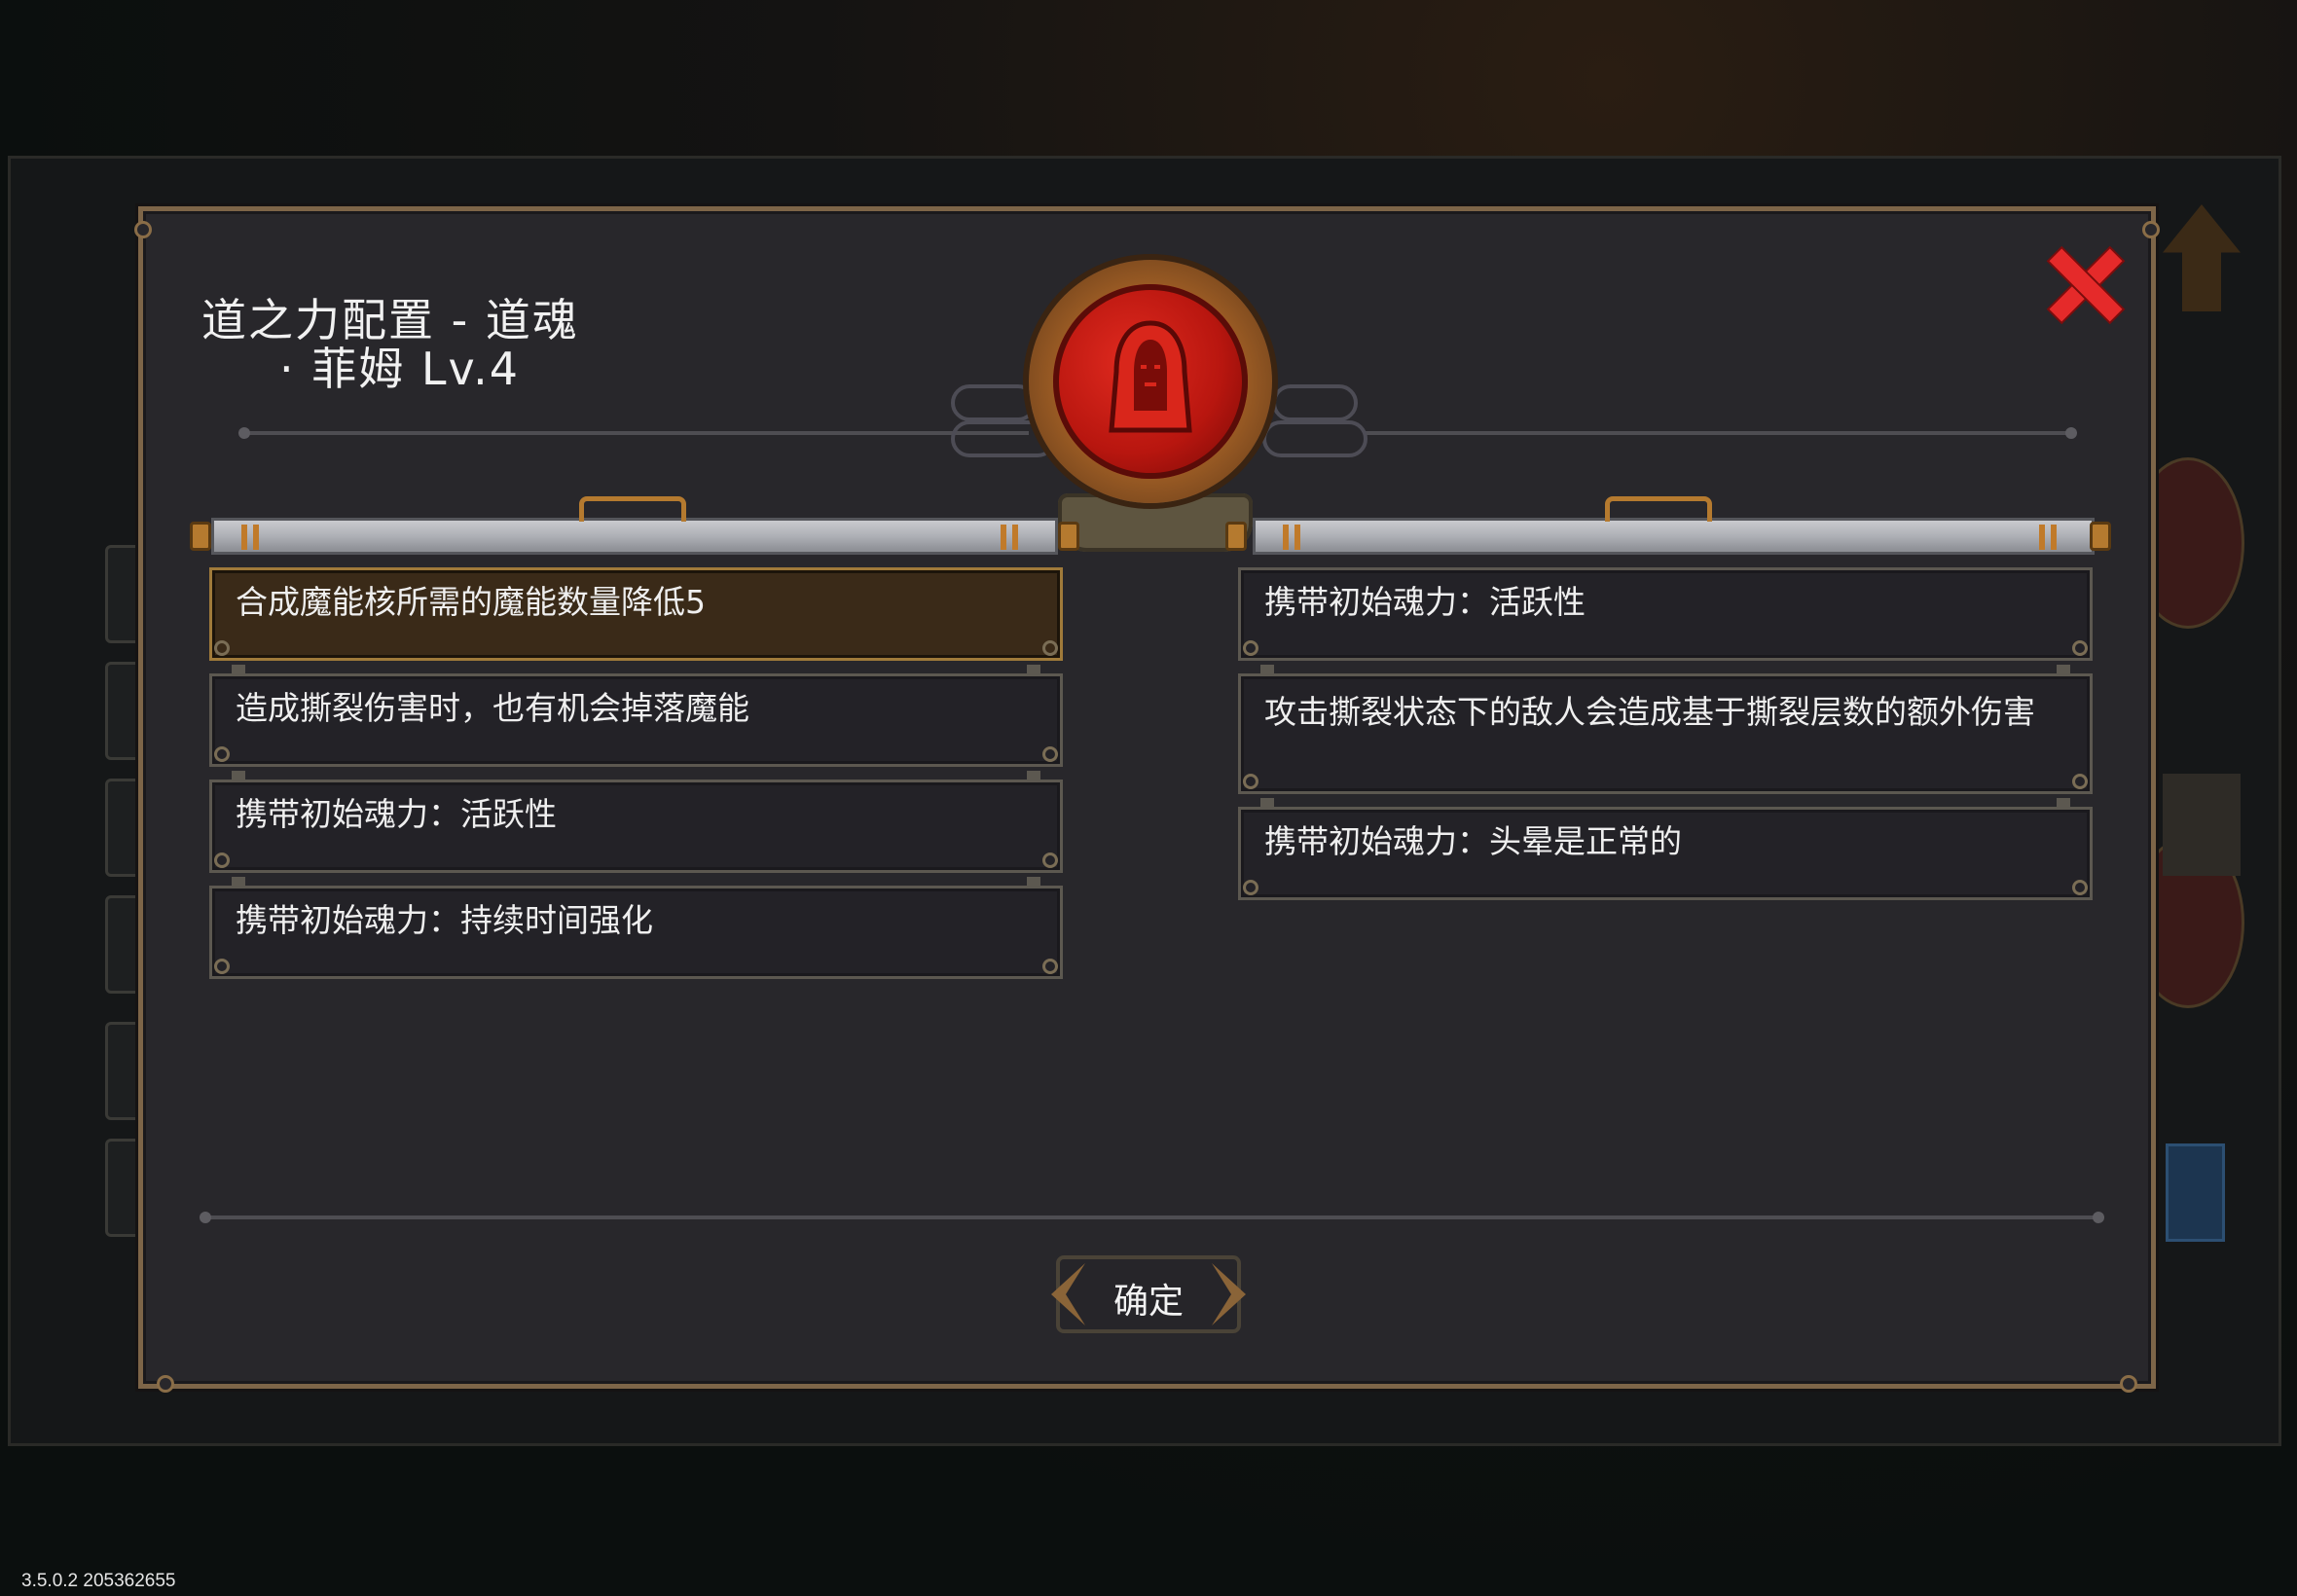 The image size is (2297, 1596). Describe the element at coordinates (2085, 285) in the screenshot. I see `close-x-icon` at that location.